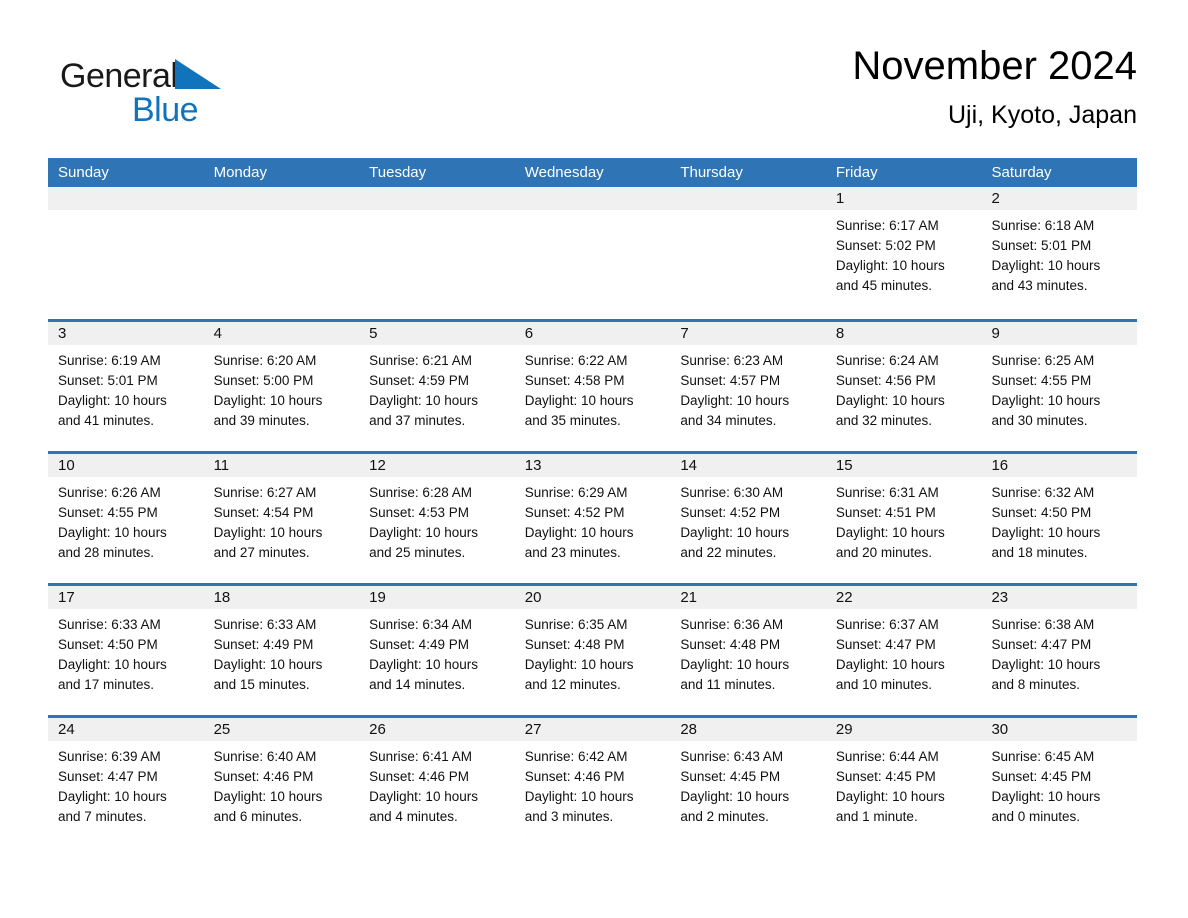  What do you see at coordinates (533, 465) in the screenshot?
I see `day-number: 13` at bounding box center [533, 465].